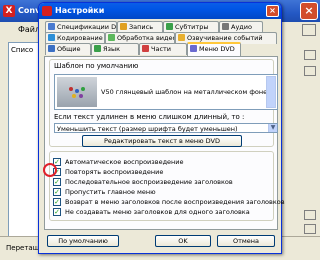 The image size is (320, 260). Describe the element at coordinates (96, 66) in the screenshot. I see `template-label: Шаблон по умолчанию` at that location.